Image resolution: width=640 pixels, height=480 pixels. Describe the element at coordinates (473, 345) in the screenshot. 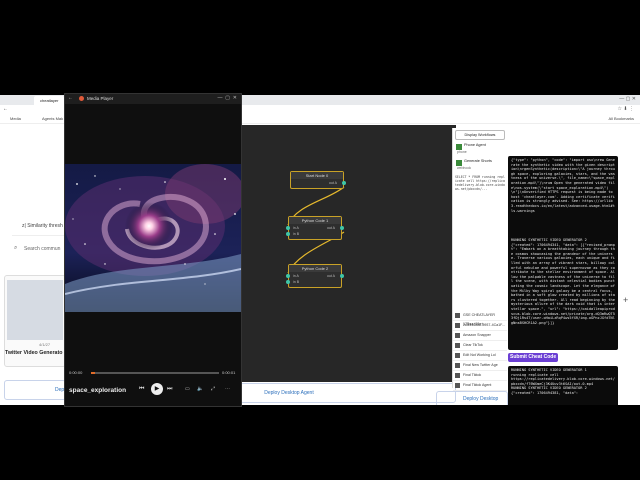

I see `workflow-item-label: Clear TikTok` at that location.